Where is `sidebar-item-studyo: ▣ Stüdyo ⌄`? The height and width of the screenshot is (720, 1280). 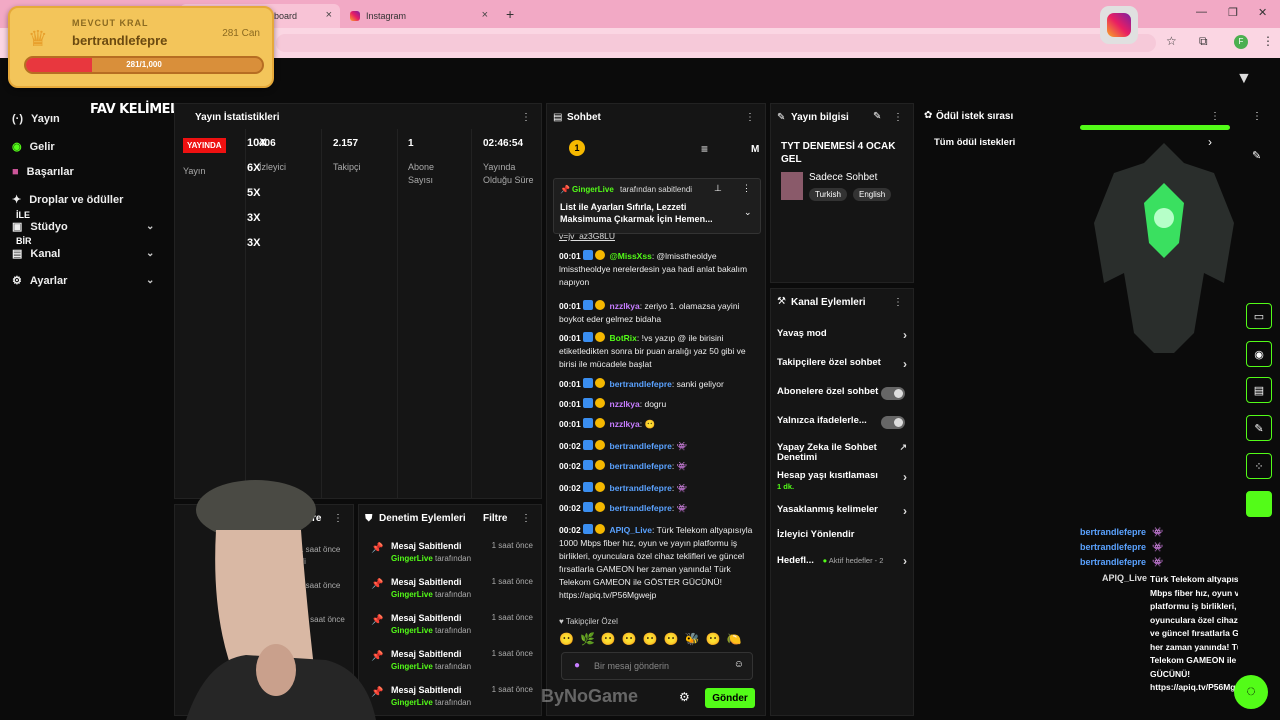
sidebar-item-studyo: ▣ Stüdyo ⌄ is located at coordinates (83, 227).